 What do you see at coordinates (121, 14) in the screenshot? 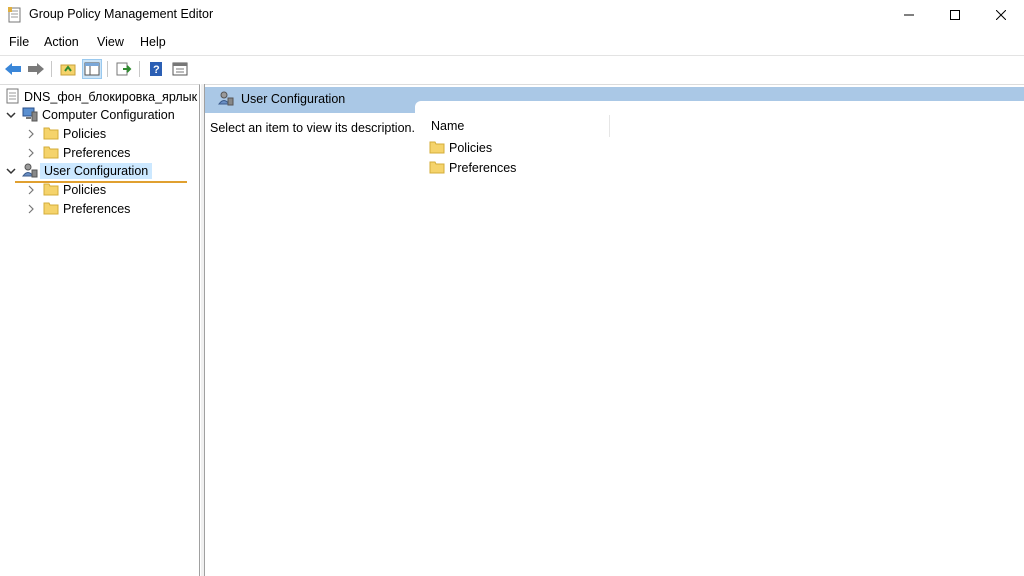
I see `window-title: Group Policy Management Editor` at bounding box center [121, 14].